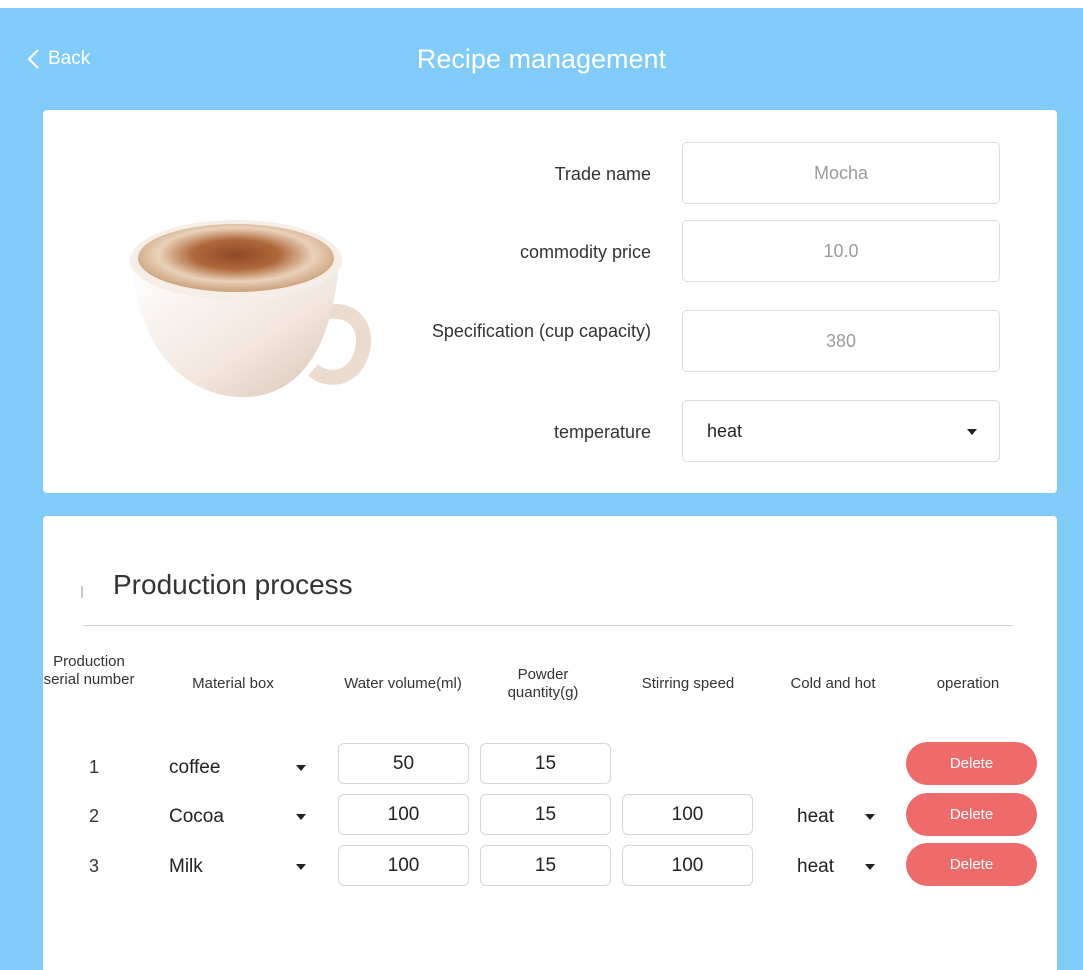 The height and width of the screenshot is (970, 1083). I want to click on column-header-operation: operation, so click(968, 683).